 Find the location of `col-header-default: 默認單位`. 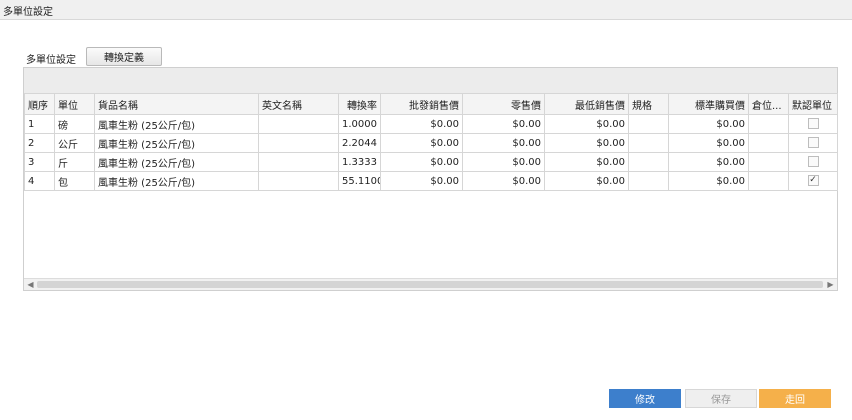

col-header-default: 默認單位 is located at coordinates (813, 104).